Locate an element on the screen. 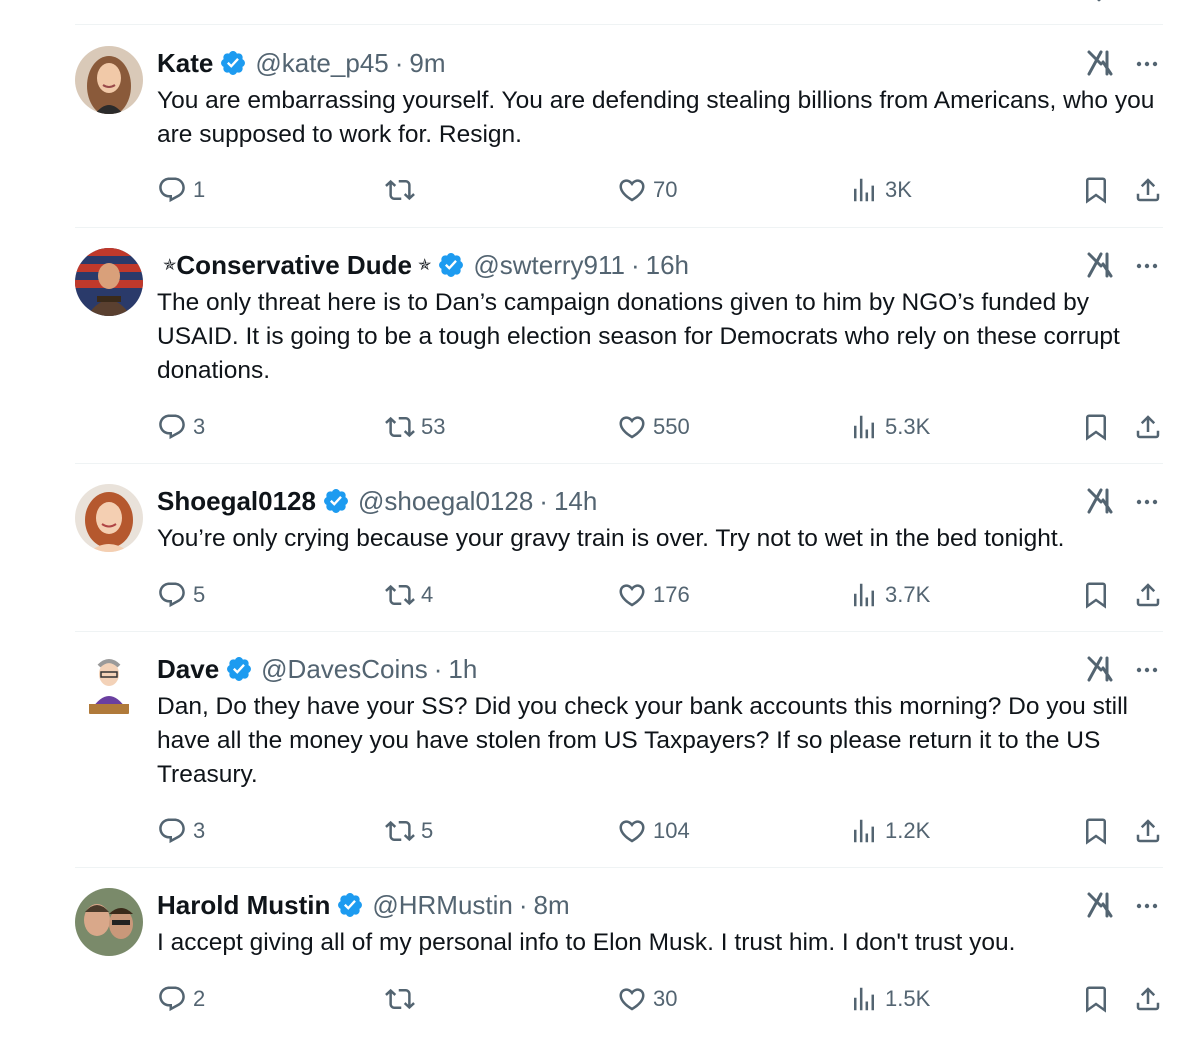  reply-button: 2 is located at coordinates (181, 999).